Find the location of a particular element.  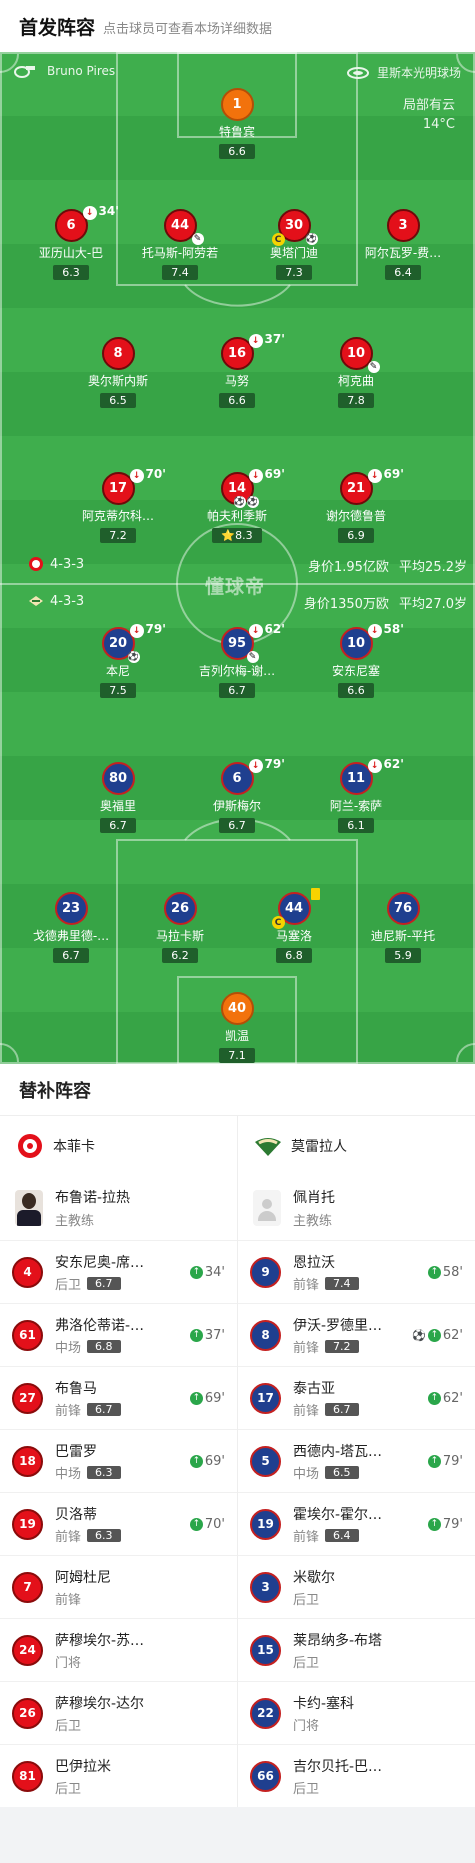

player-number: 10 ✎ is located at coordinates (359, 355).